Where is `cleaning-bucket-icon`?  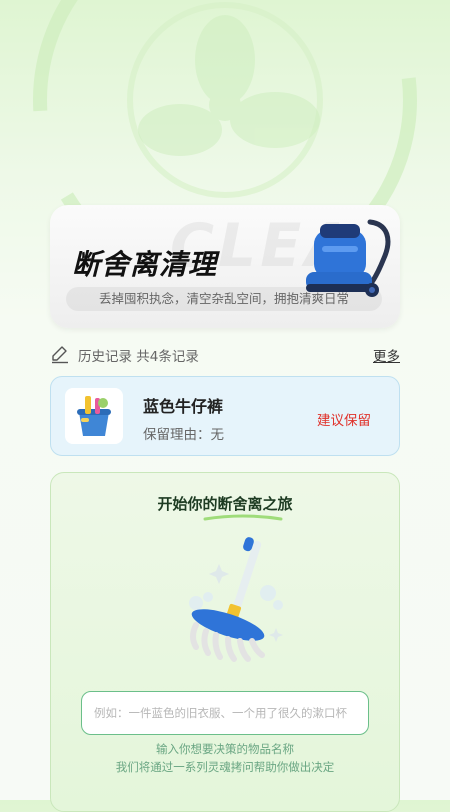 cleaning-bucket-icon is located at coordinates (94, 416).